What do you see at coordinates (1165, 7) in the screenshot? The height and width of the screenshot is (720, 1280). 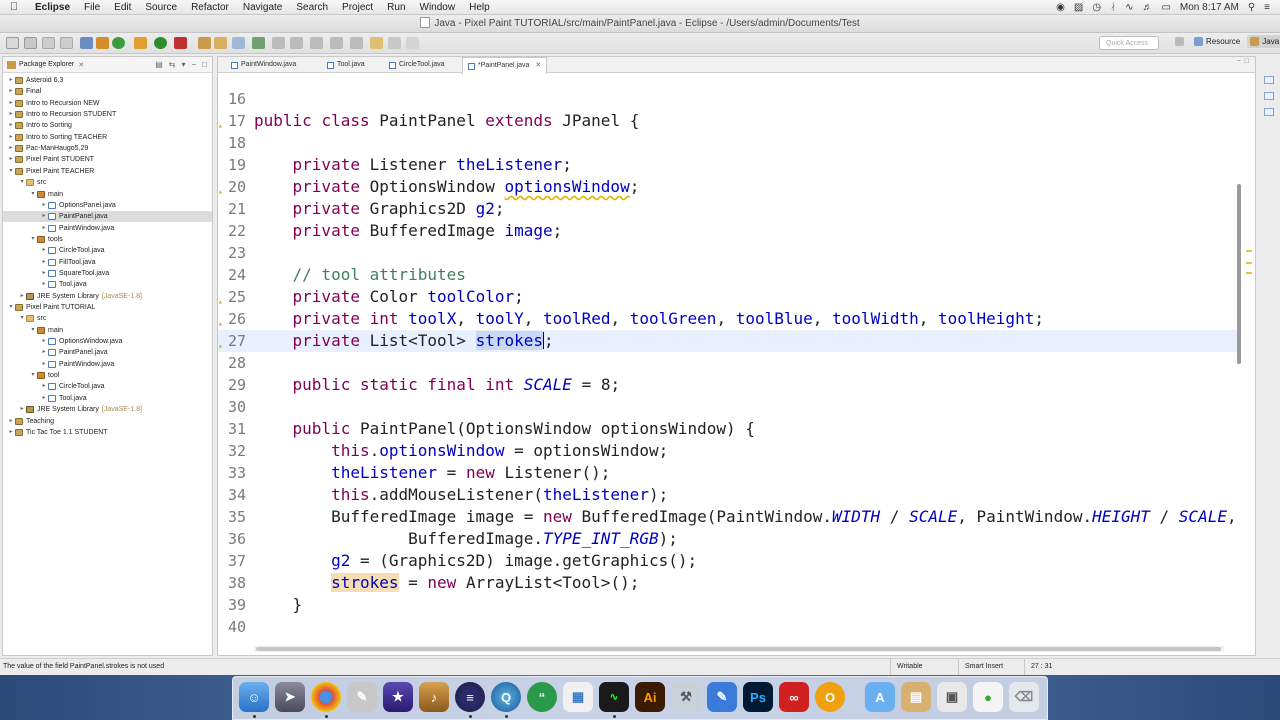 I see `battery-icon: ▭` at bounding box center [1165, 7].